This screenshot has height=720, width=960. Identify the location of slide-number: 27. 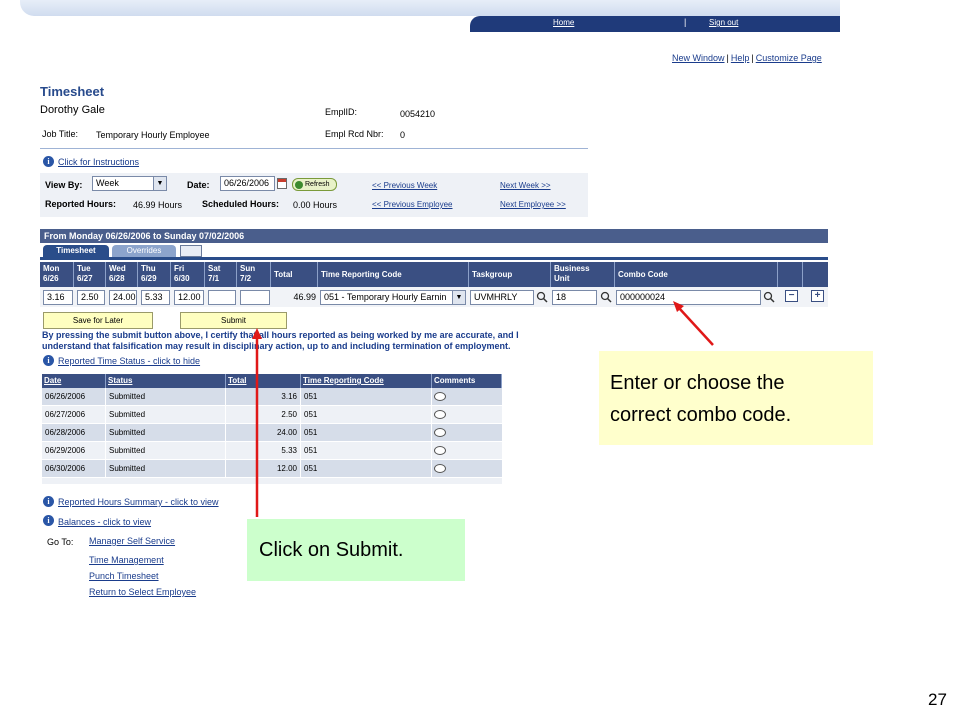
(937, 699).